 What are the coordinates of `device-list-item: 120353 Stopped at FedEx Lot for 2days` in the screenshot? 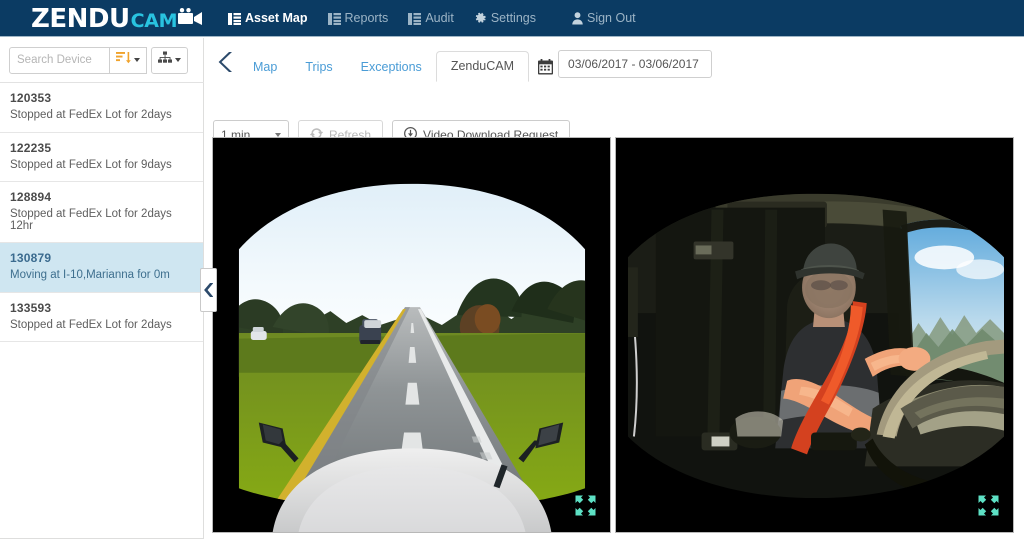 It's located at (101, 108).